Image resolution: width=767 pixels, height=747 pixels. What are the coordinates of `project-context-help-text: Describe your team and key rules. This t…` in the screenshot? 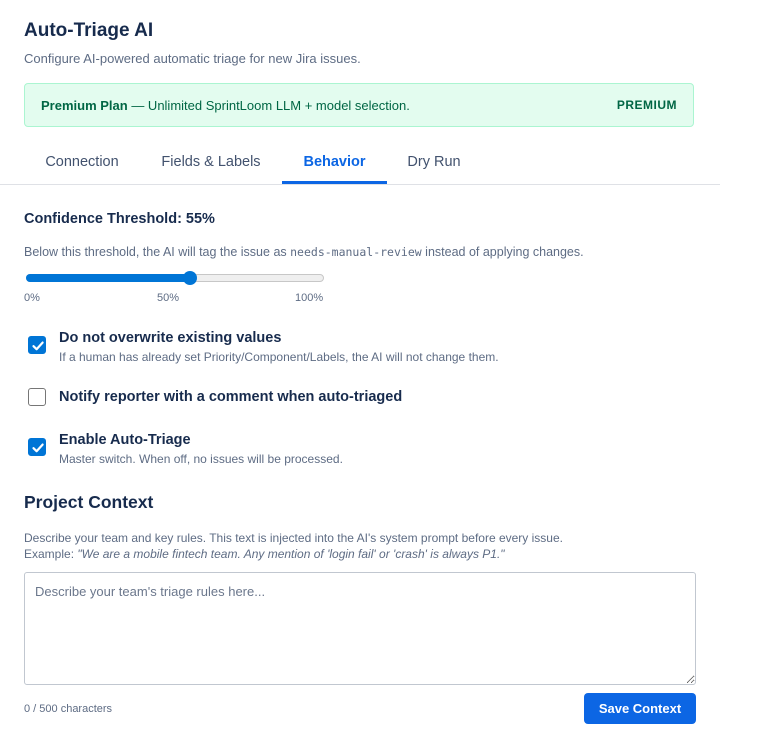 It's located at (293, 538).